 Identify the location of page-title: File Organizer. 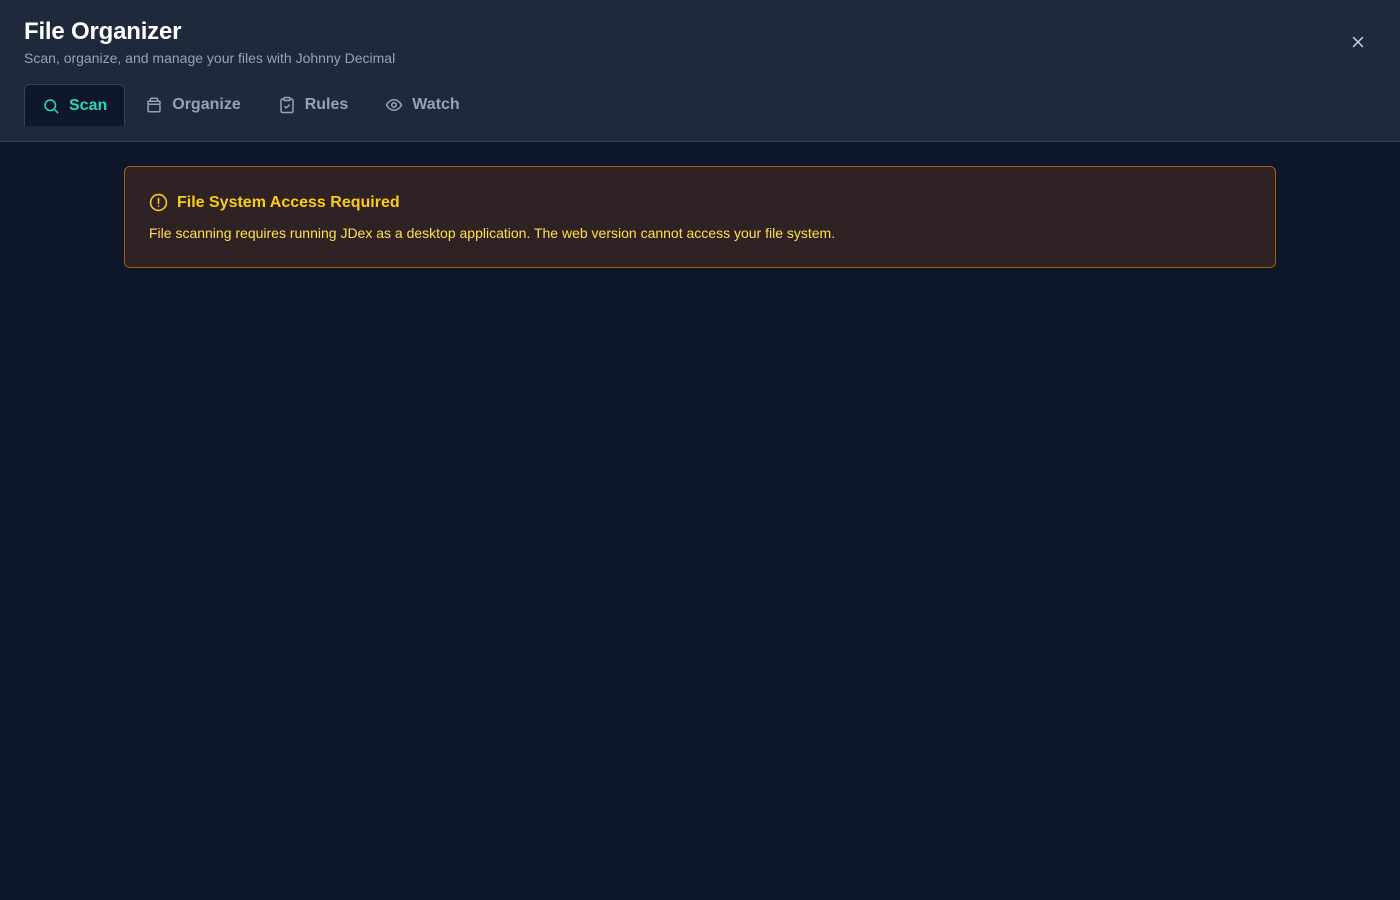
(103, 31).